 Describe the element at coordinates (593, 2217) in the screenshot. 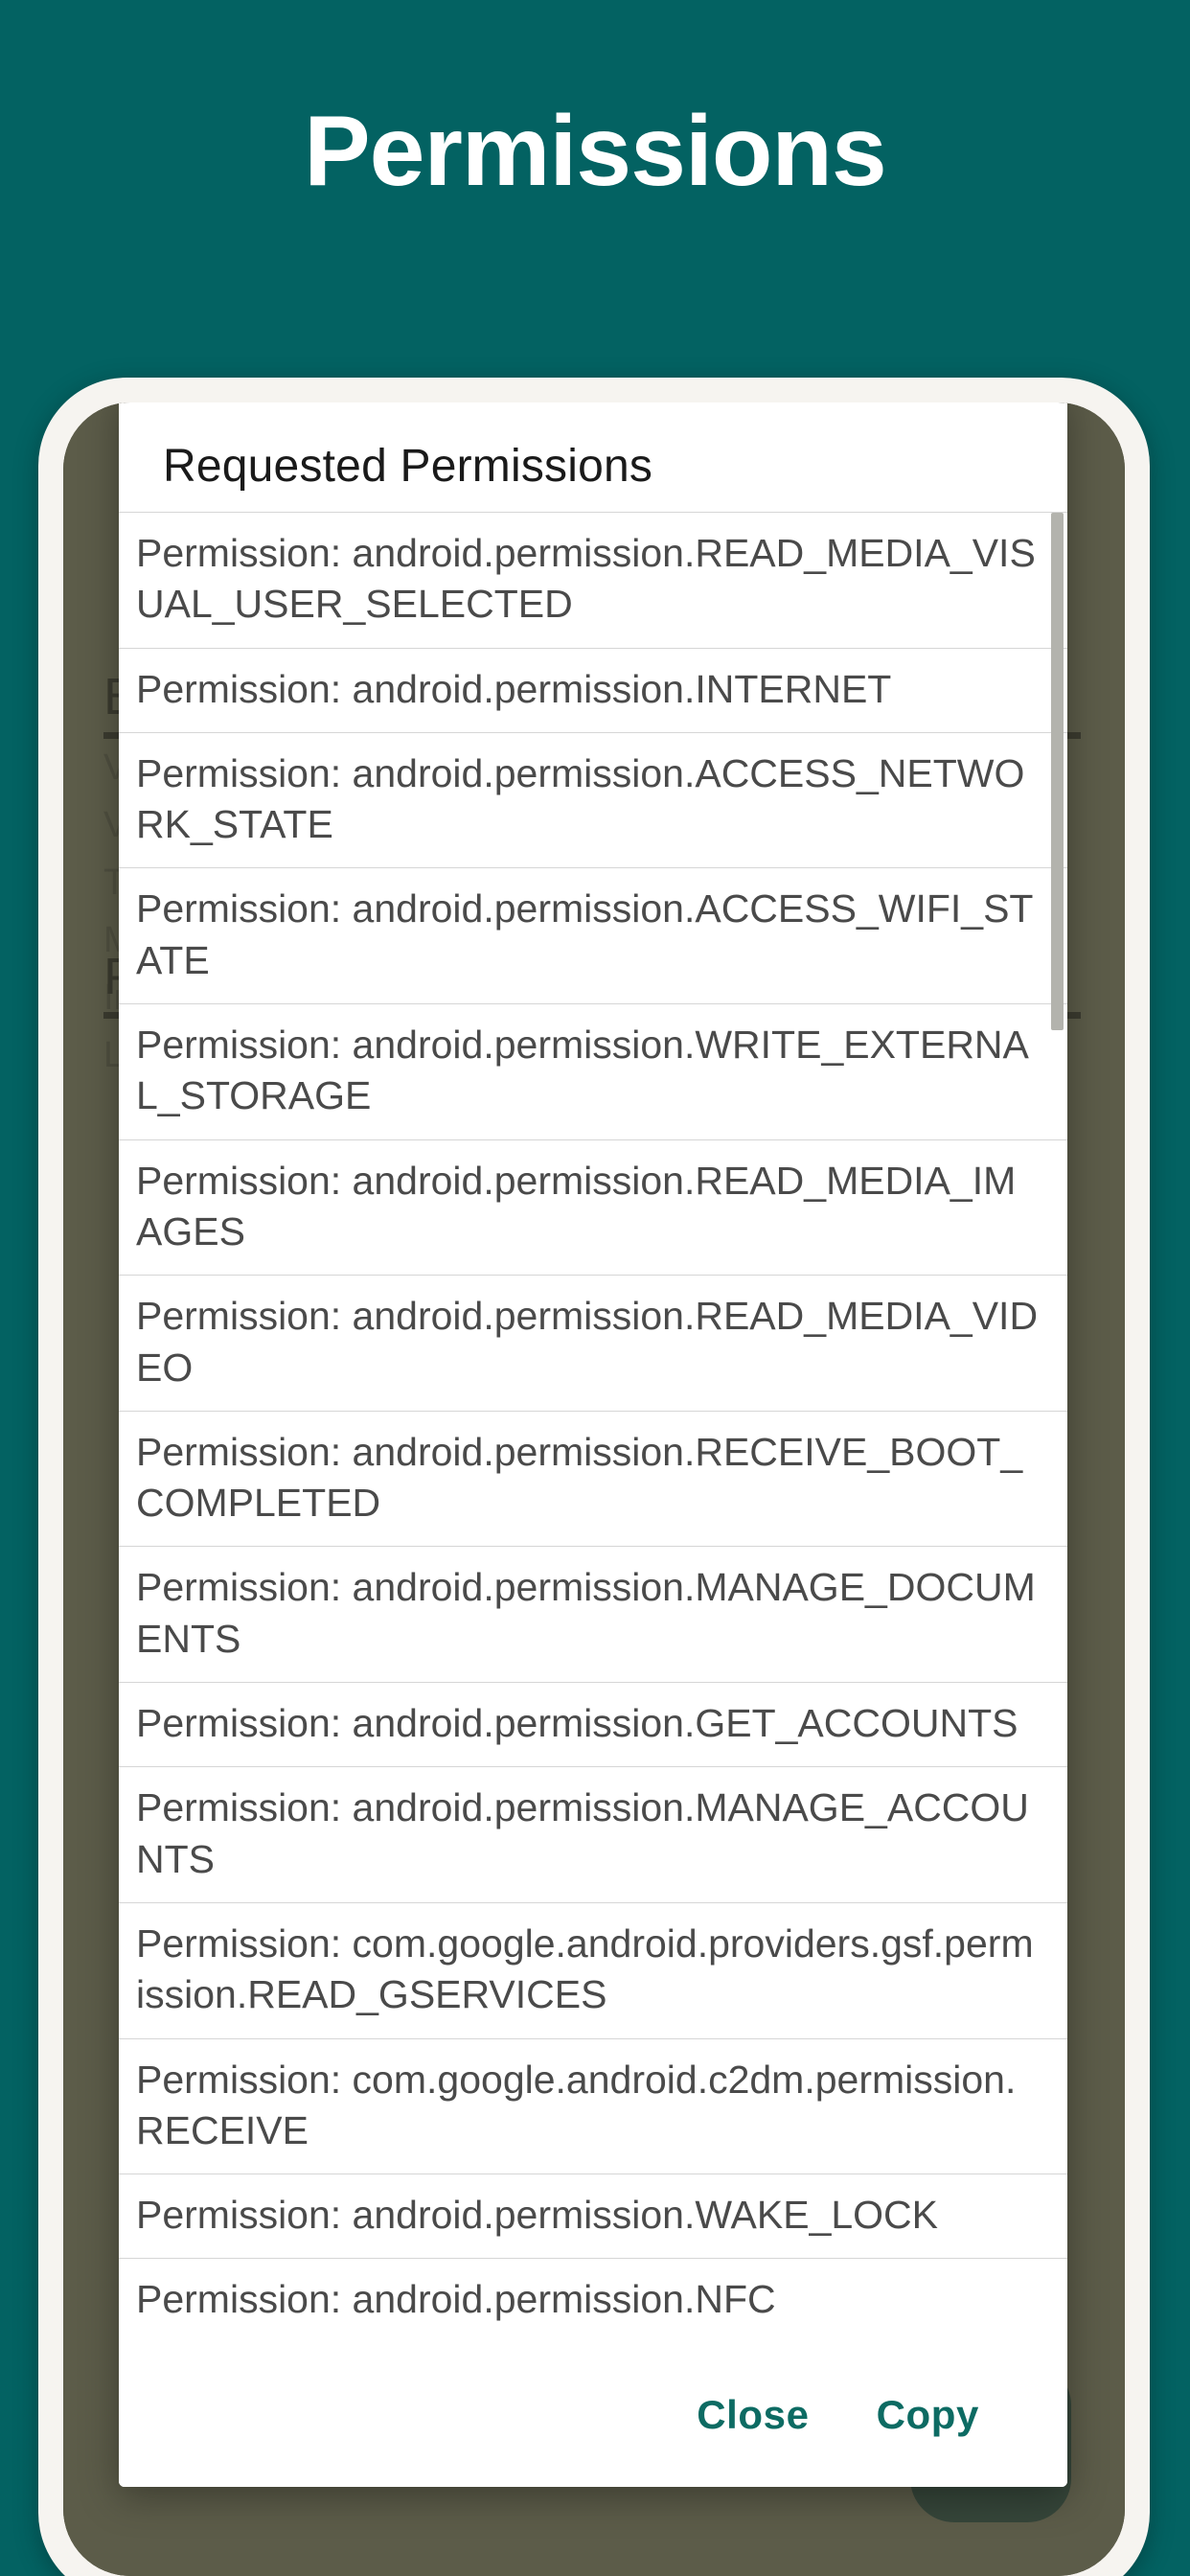

I see `permission-row: Permission: android.permission.WAKE_LOCK` at that location.